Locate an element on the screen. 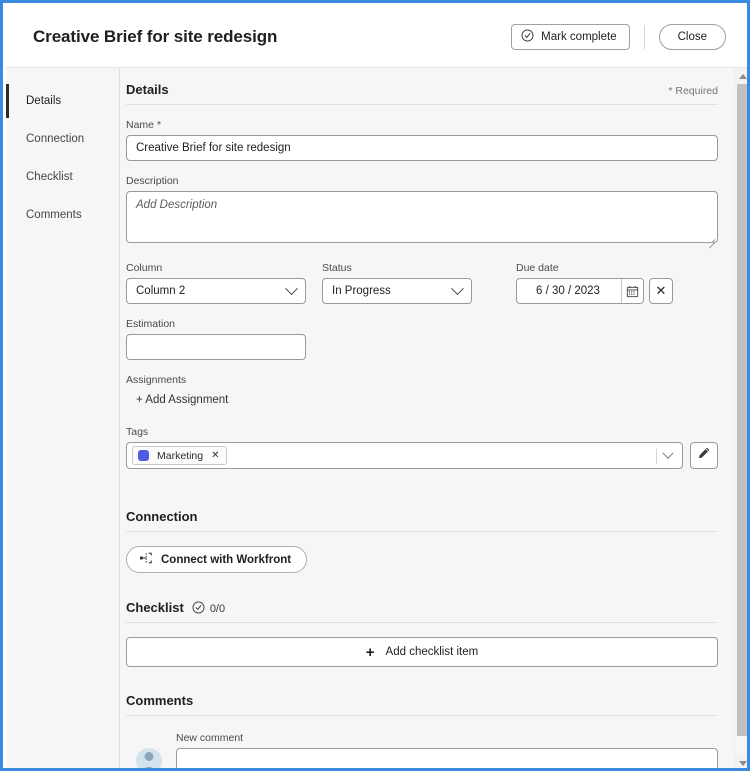 The width and height of the screenshot is (750, 771). avatar-head is located at coordinates (149, 756).